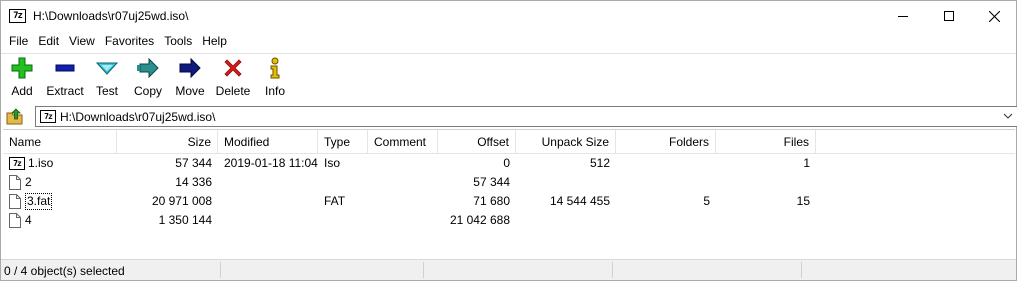 The height and width of the screenshot is (281, 1017). I want to click on menu-favorites: Favorites, so click(129, 41).